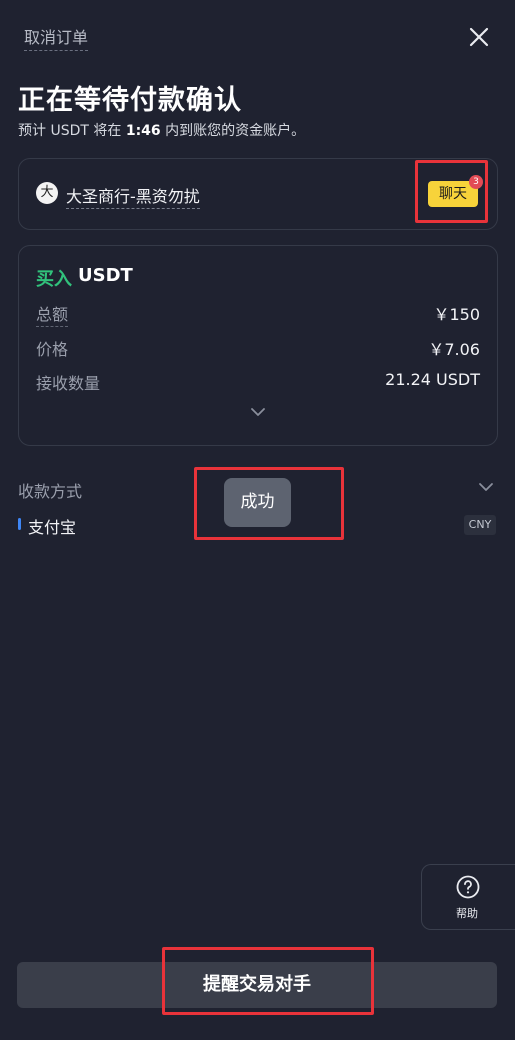 The height and width of the screenshot is (1040, 515). Describe the element at coordinates (130, 100) in the screenshot. I see `page-title: 正在等待付款确认` at that location.